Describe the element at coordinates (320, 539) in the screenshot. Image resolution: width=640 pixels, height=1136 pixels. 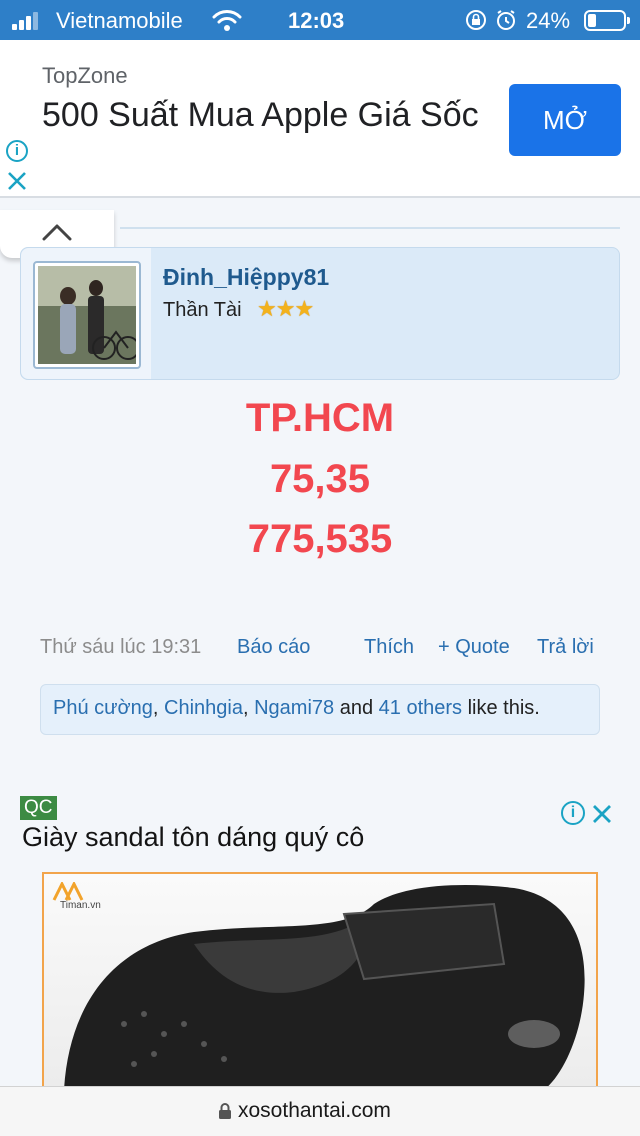
I see `post-line-3: 775,535` at that location.